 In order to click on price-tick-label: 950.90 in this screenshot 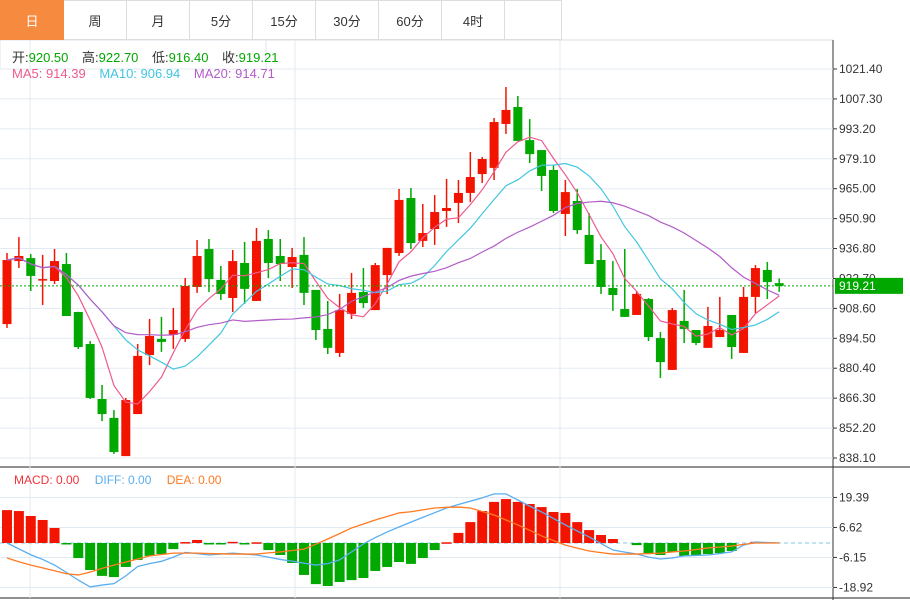, I will do `click(857, 219)`.